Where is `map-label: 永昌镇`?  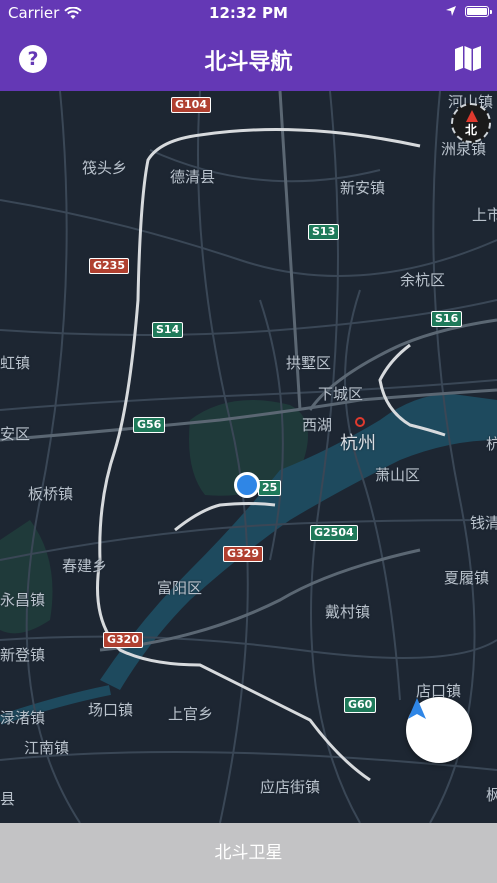
map-label: 永昌镇 is located at coordinates (23, 600).